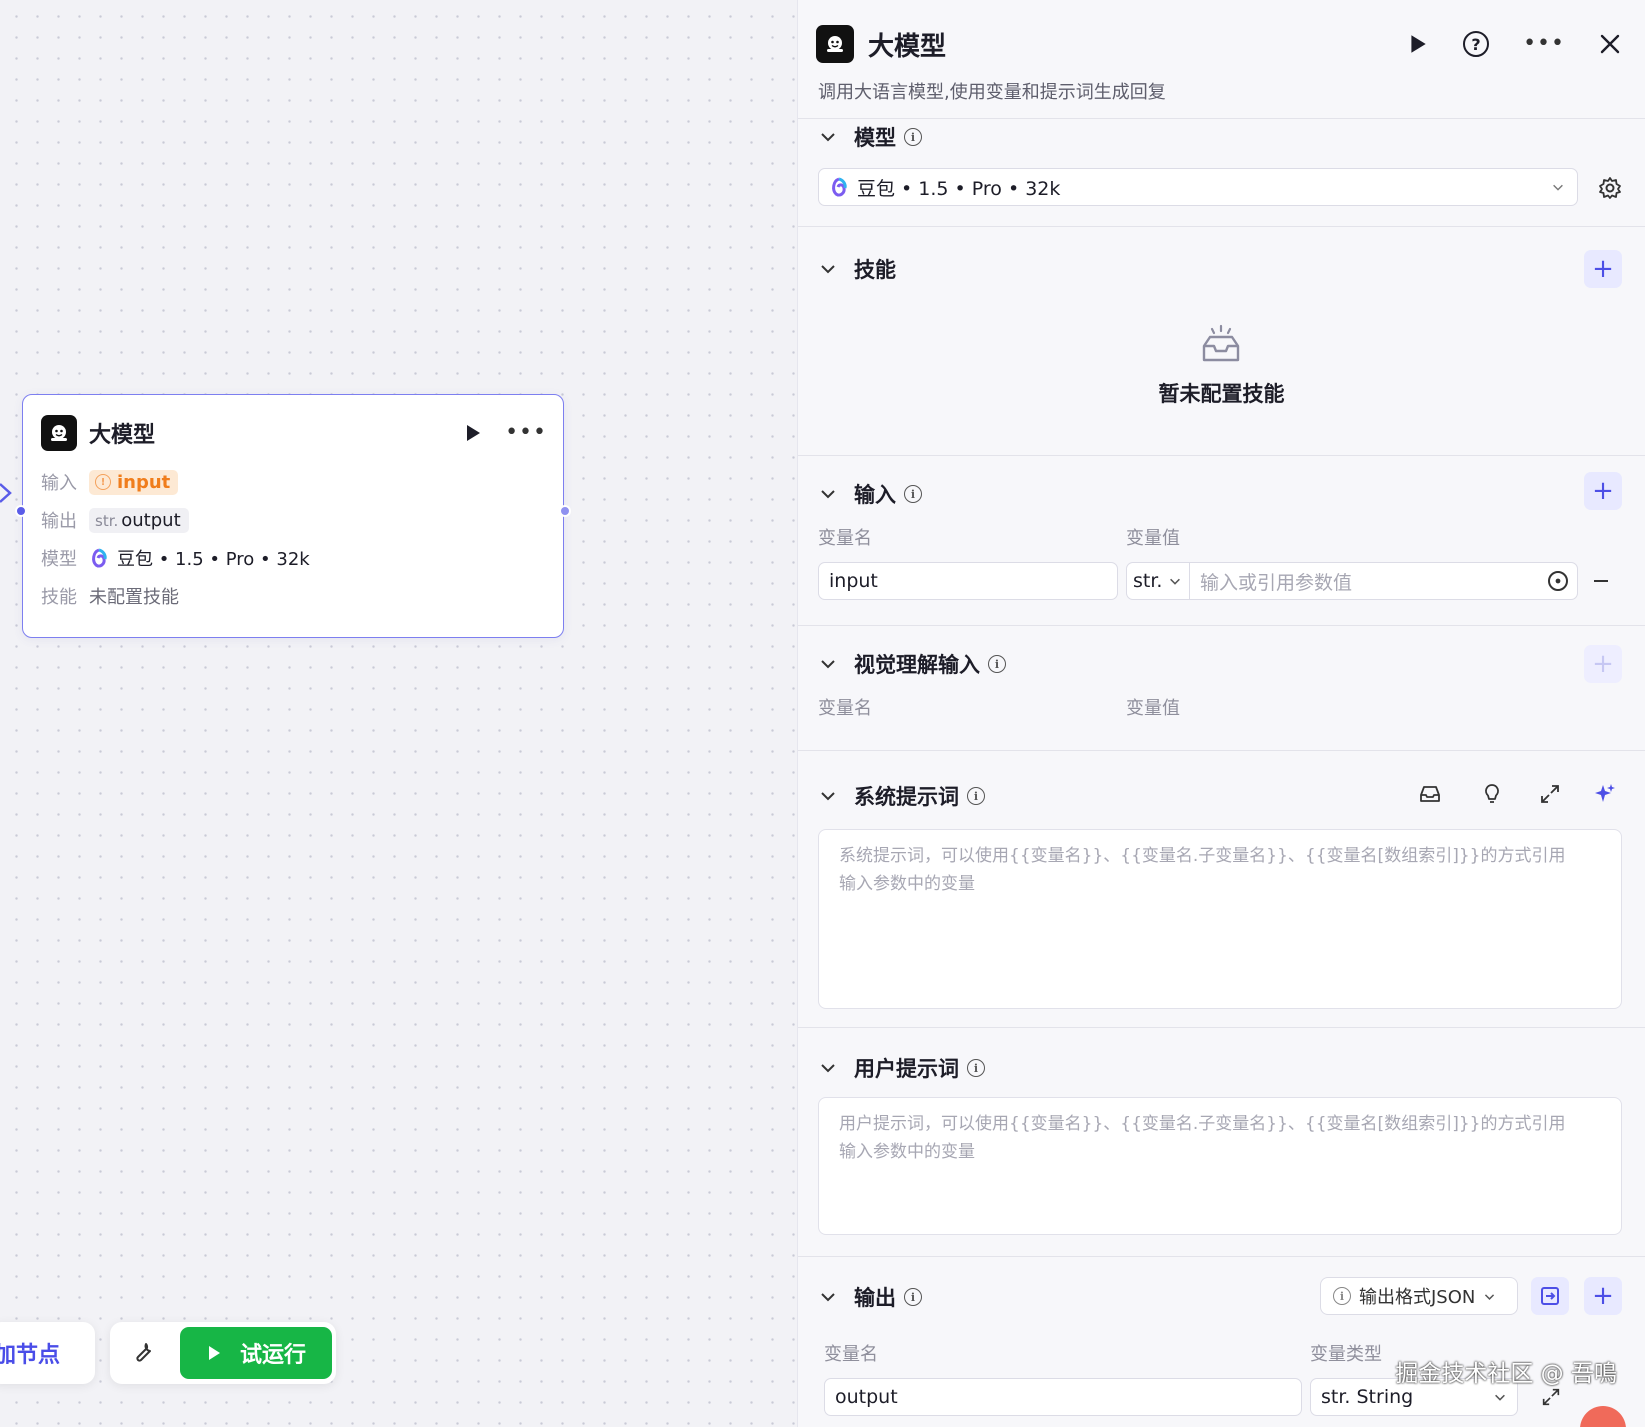  I want to click on variable-picker-icon, so click(1558, 581).